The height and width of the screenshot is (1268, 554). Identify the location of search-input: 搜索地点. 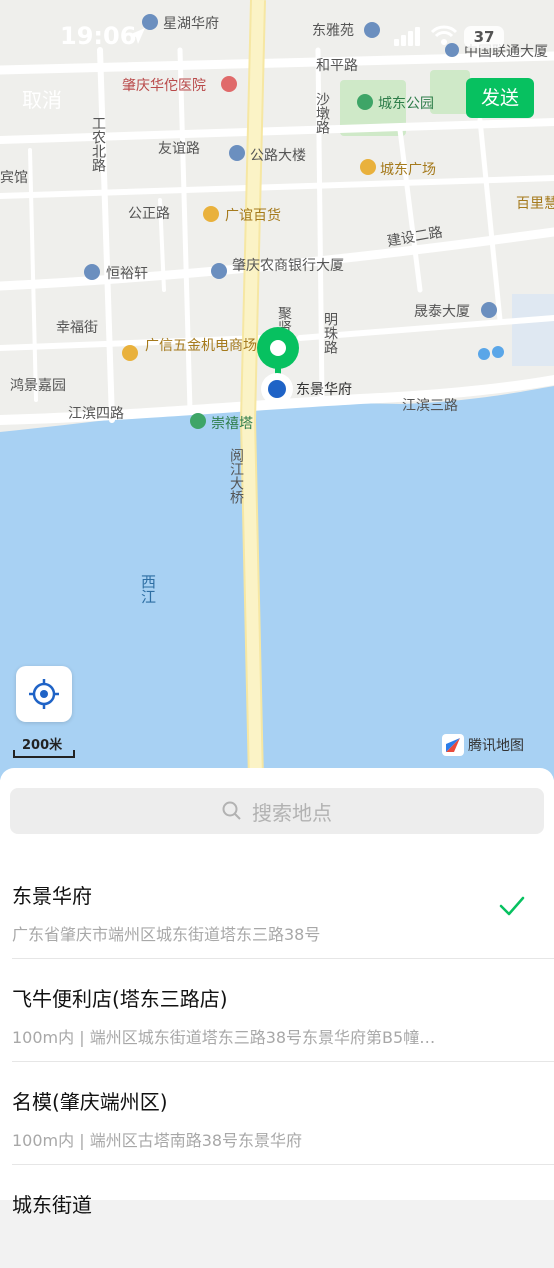
(277, 811).